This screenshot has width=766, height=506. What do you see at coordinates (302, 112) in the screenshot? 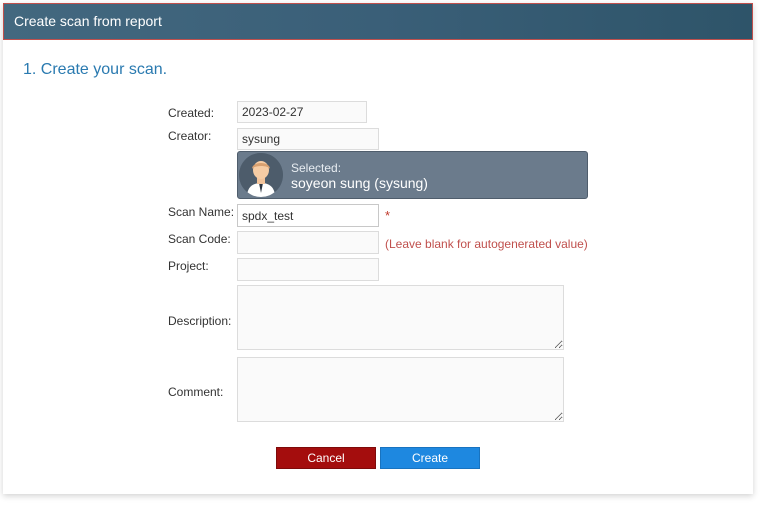
I see `created-field` at bounding box center [302, 112].